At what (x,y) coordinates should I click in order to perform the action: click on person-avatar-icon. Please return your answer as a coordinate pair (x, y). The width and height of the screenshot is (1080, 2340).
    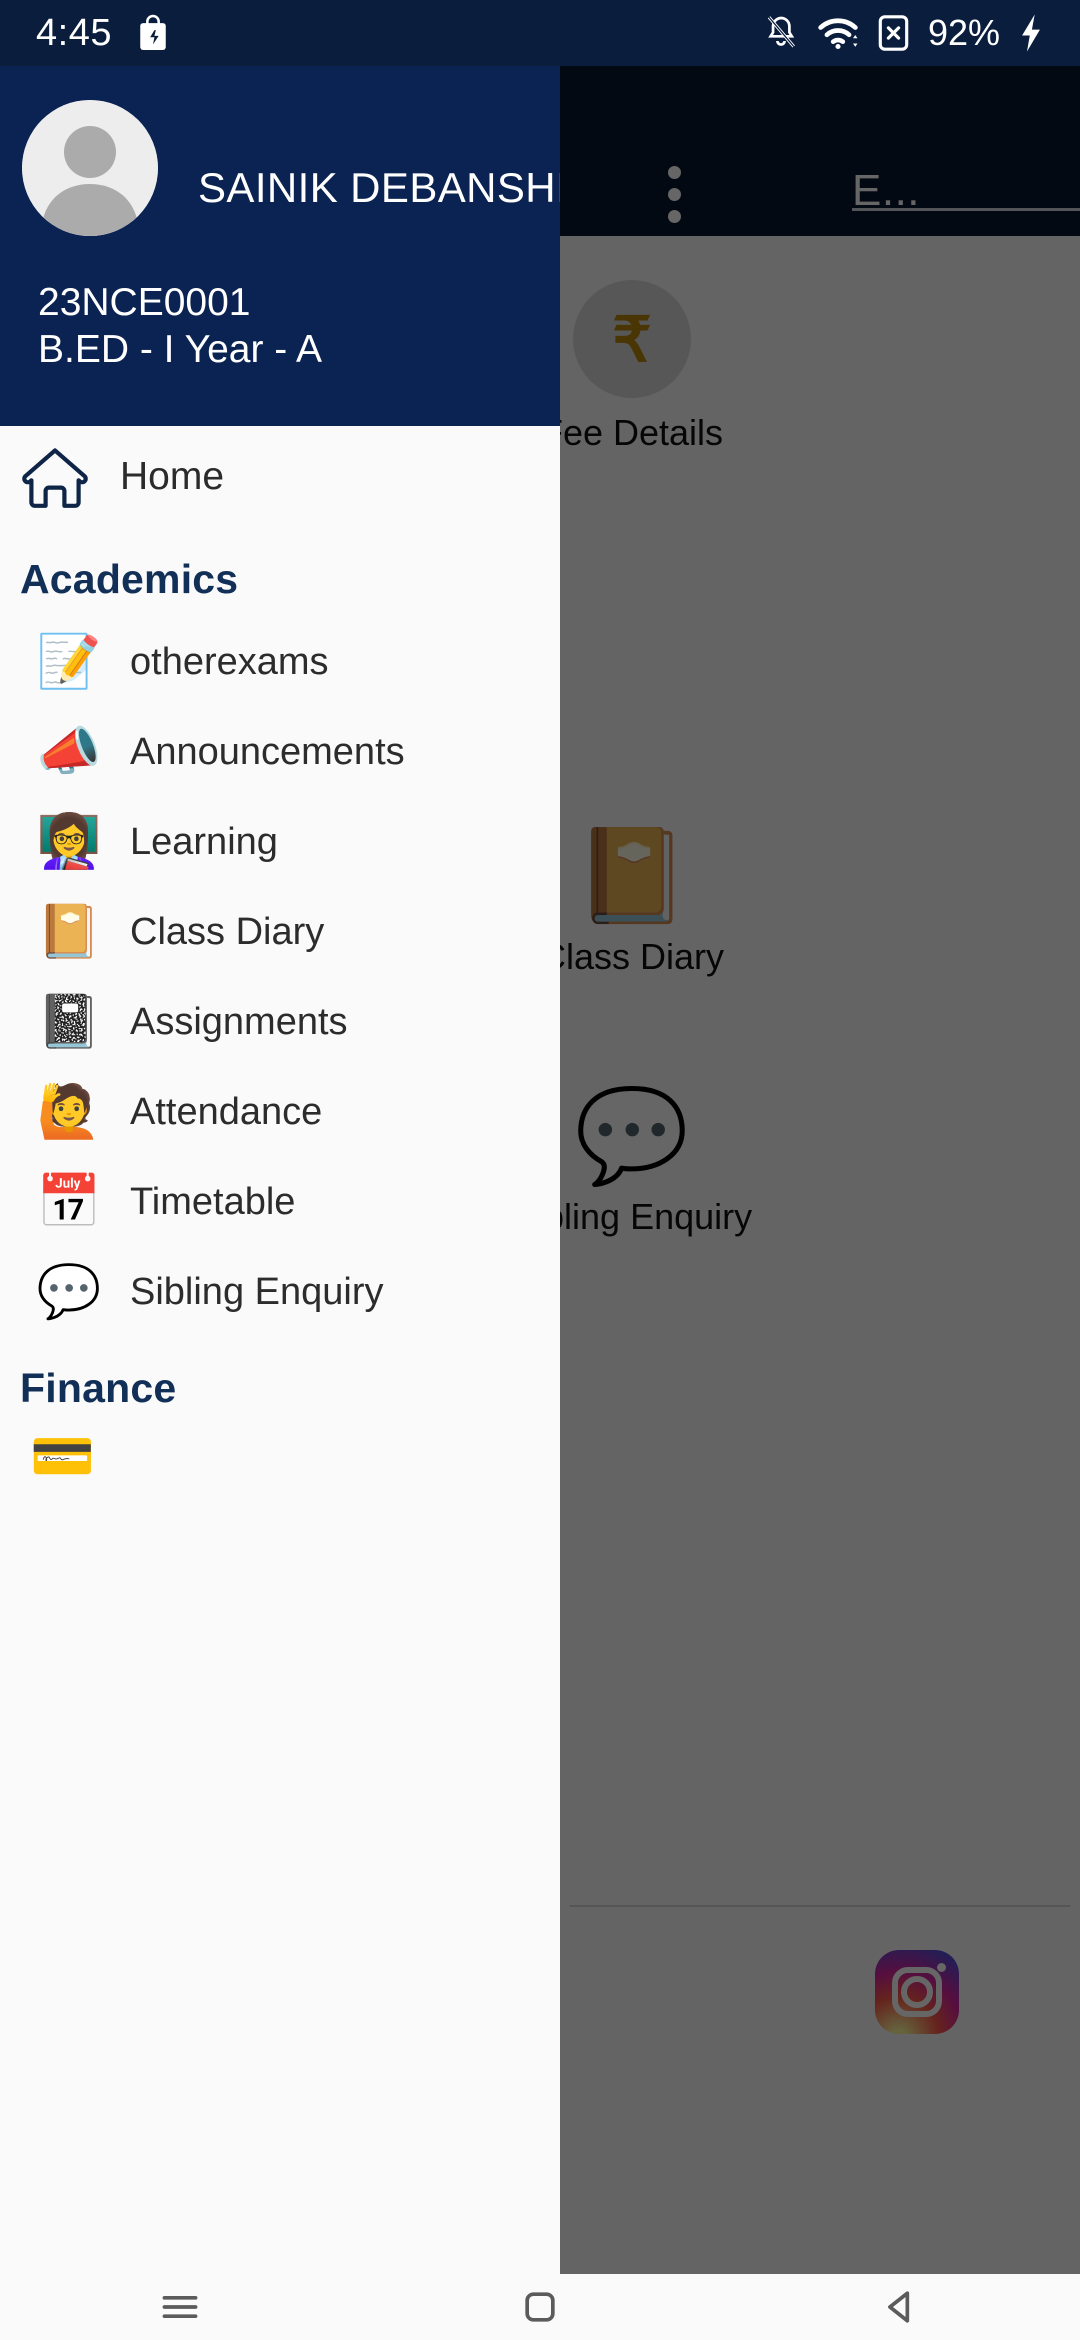
    Looking at the image, I should click on (90, 168).